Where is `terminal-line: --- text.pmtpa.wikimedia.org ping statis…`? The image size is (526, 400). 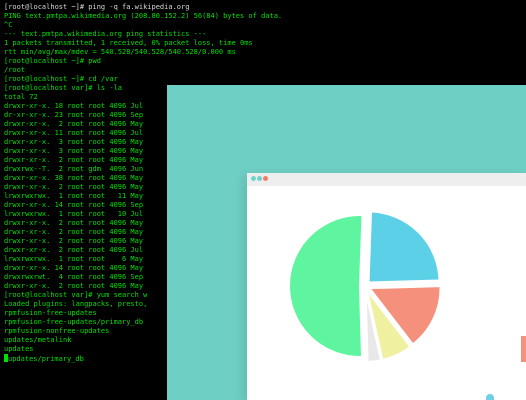 terminal-line: --- text.pmtpa.wikimedia.org ping statis… is located at coordinates (105, 34).